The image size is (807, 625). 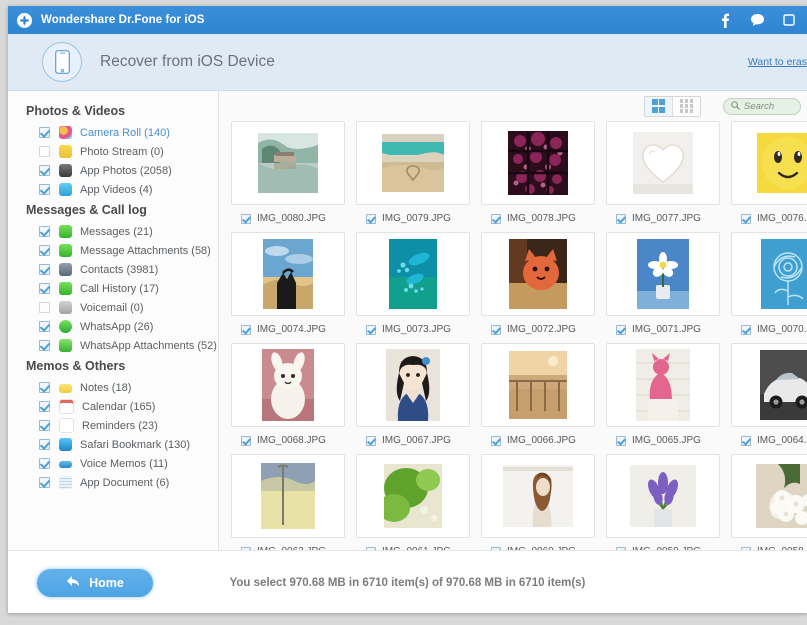 I want to click on grid-cell: IMG_0076.JPG, so click(x=769, y=176).